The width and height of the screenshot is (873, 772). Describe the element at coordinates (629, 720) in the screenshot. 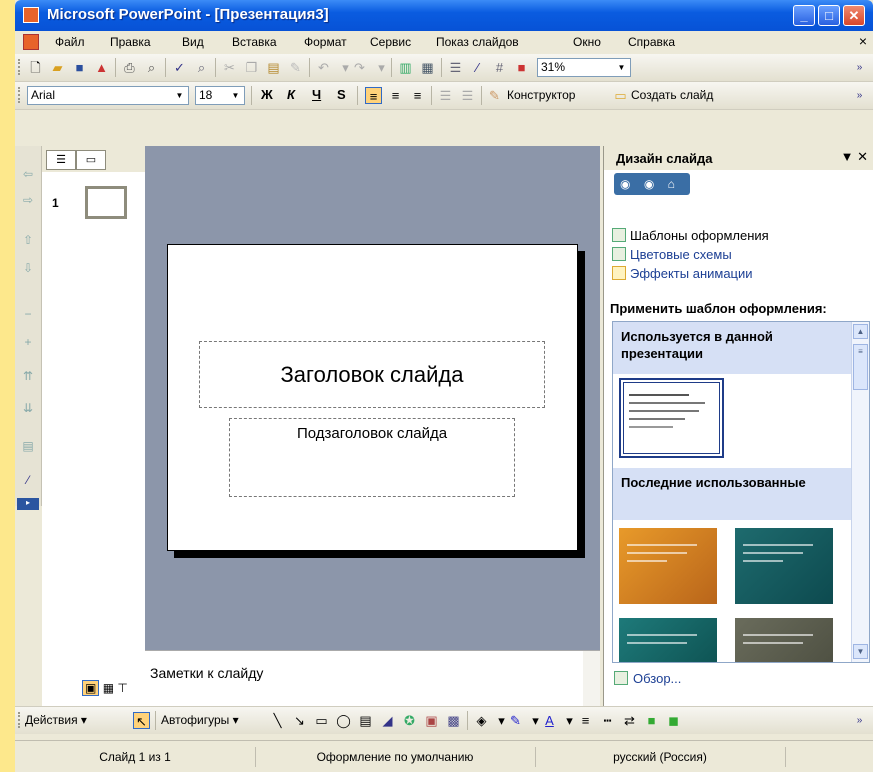

I see `arrow-style-icon: ⇄` at that location.